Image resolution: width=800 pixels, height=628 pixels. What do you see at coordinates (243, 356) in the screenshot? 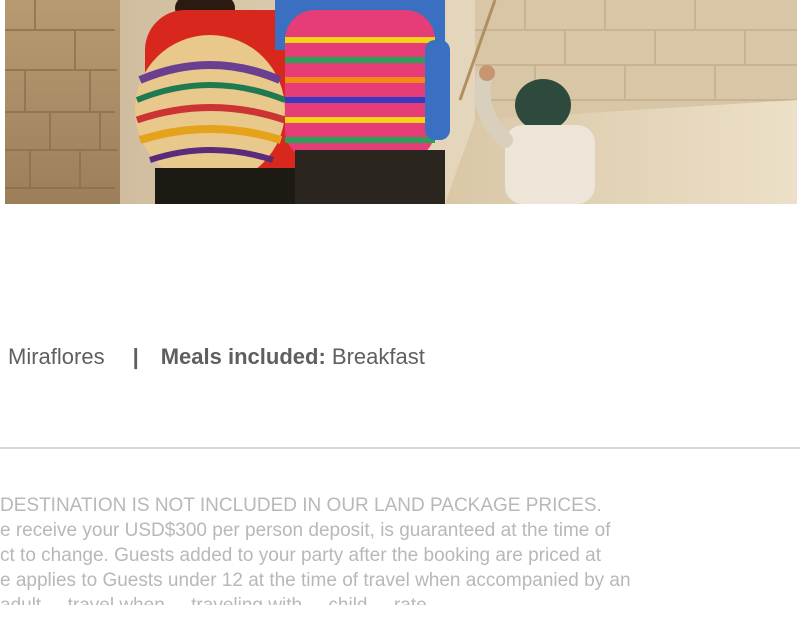
I see `meals-label: Meals included:` at bounding box center [243, 356].